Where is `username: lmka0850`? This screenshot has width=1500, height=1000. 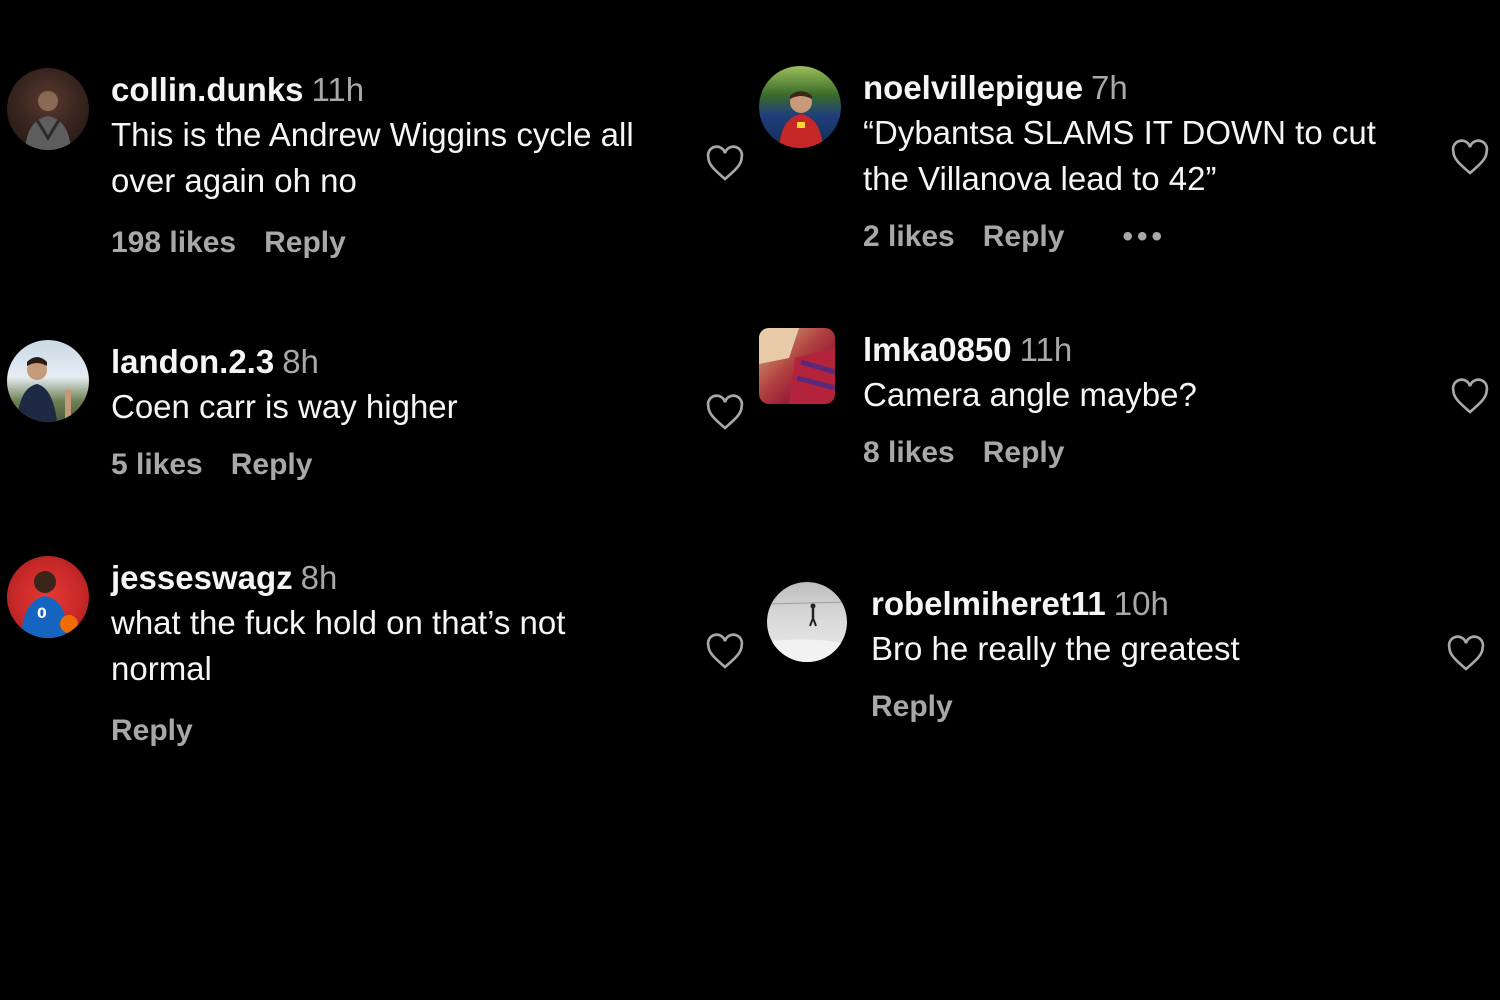
username: lmka0850 is located at coordinates (937, 349).